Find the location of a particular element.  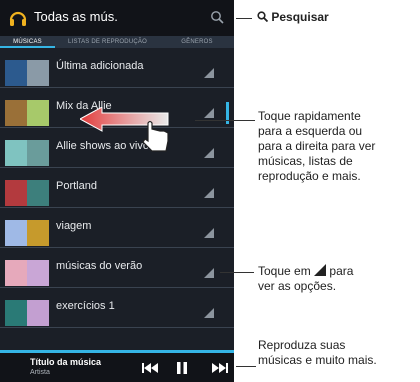

list-item-label: exercícios 1 is located at coordinates (85, 306).